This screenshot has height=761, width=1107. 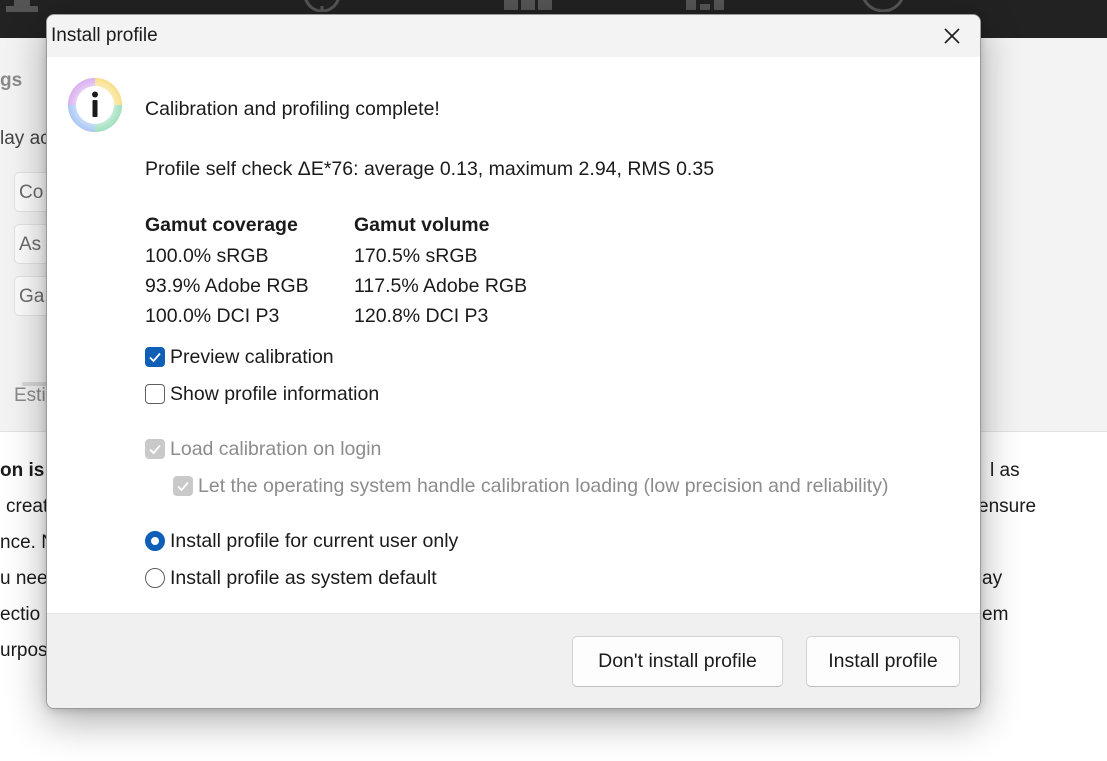 What do you see at coordinates (252, 357) in the screenshot?
I see `preview-calibration-label: Preview calibration` at bounding box center [252, 357].